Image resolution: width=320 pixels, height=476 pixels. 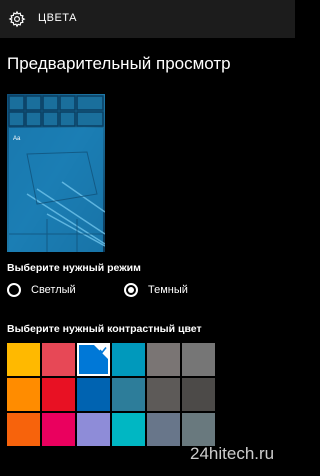 What do you see at coordinates (168, 290) in the screenshot?
I see `radio-dark-label: Темный` at bounding box center [168, 290].